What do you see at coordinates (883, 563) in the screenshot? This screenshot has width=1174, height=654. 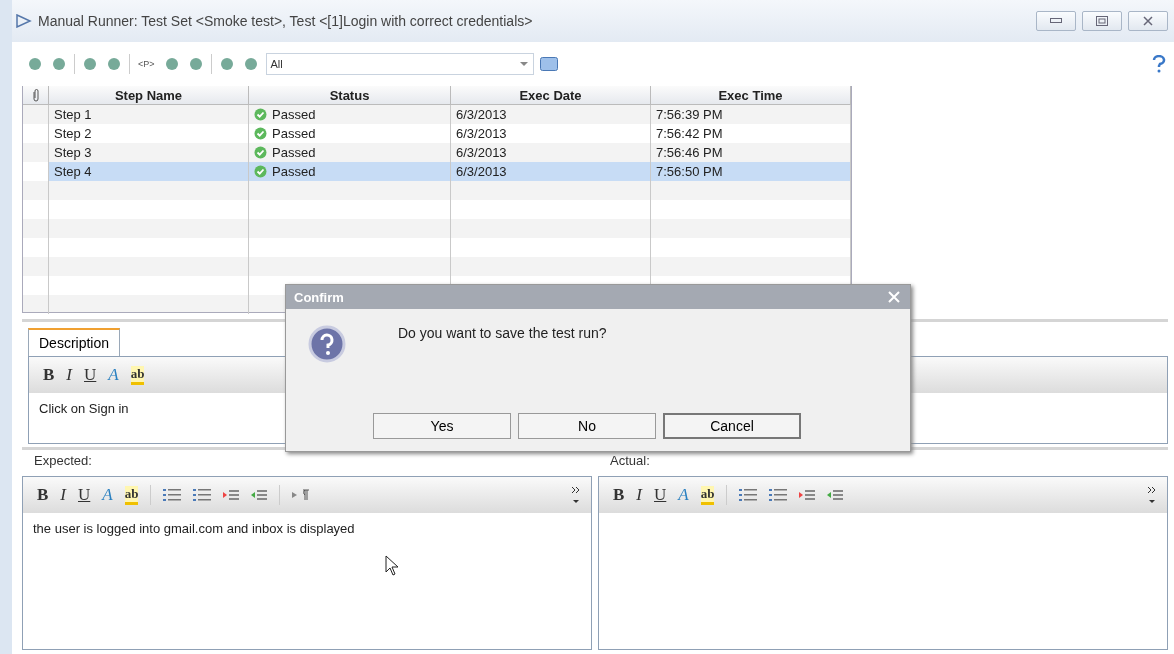 I see `actual-editor: B I U A ab` at bounding box center [883, 563].